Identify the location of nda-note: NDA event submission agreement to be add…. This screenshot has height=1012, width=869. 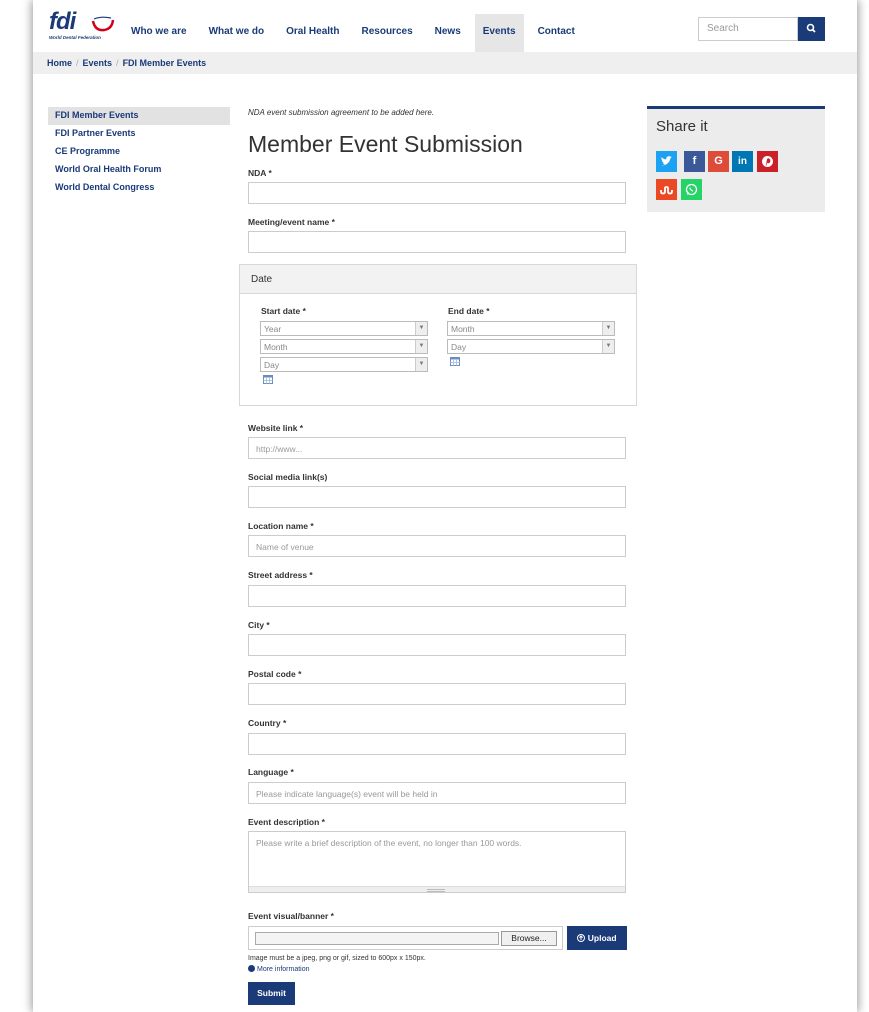
(341, 112).